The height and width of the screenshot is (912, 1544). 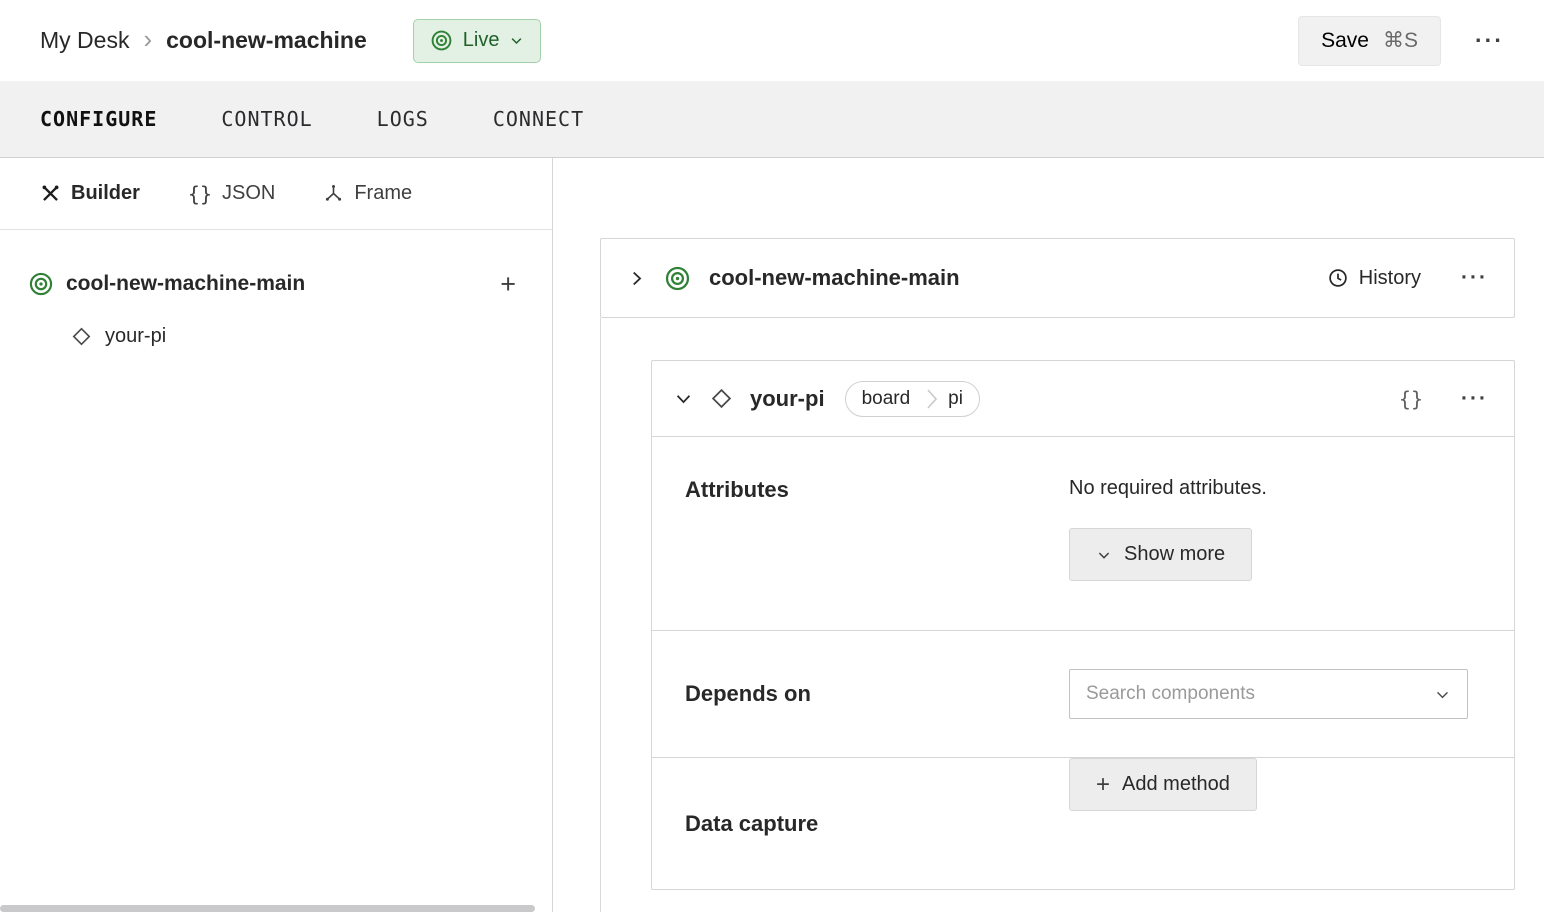 I want to click on component-json-icon: {}, so click(x=1411, y=399).